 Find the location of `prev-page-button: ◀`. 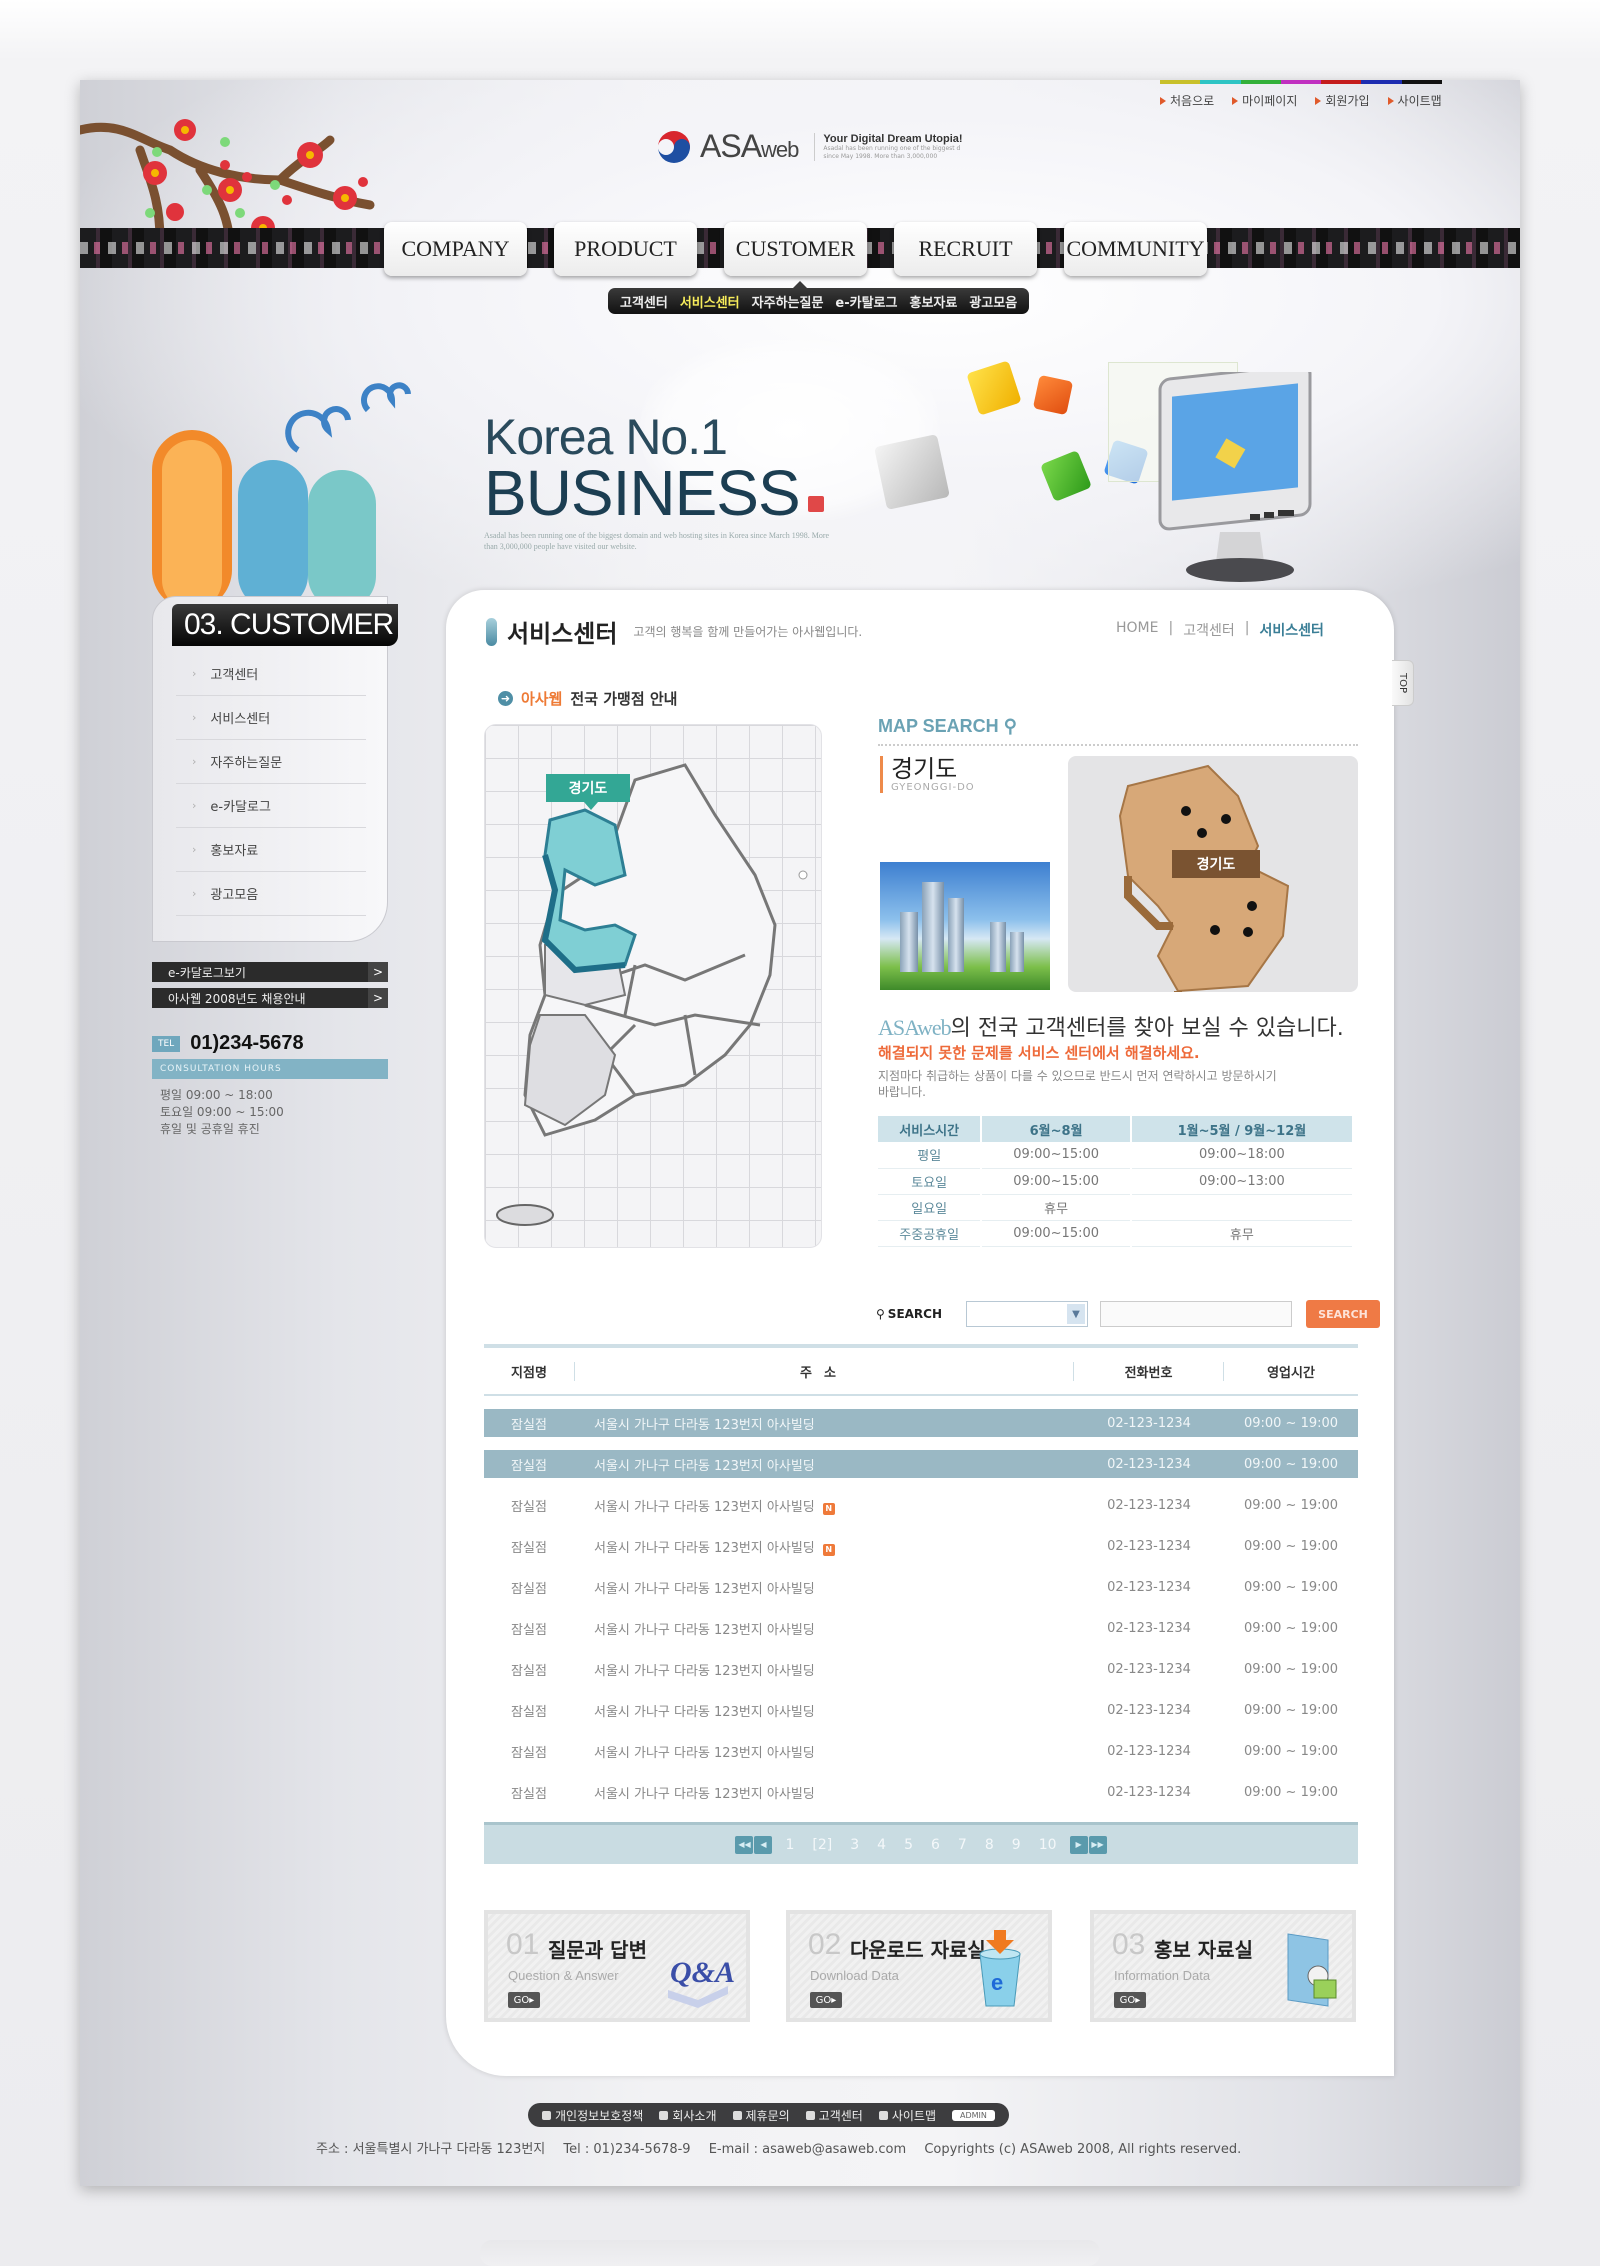

prev-page-button: ◀ is located at coordinates (763, 1844).